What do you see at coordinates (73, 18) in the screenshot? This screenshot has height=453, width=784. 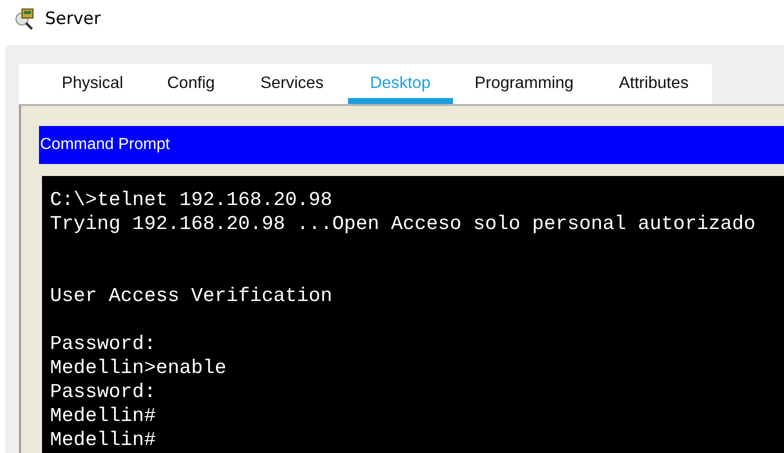 I see `window-title: Server` at bounding box center [73, 18].